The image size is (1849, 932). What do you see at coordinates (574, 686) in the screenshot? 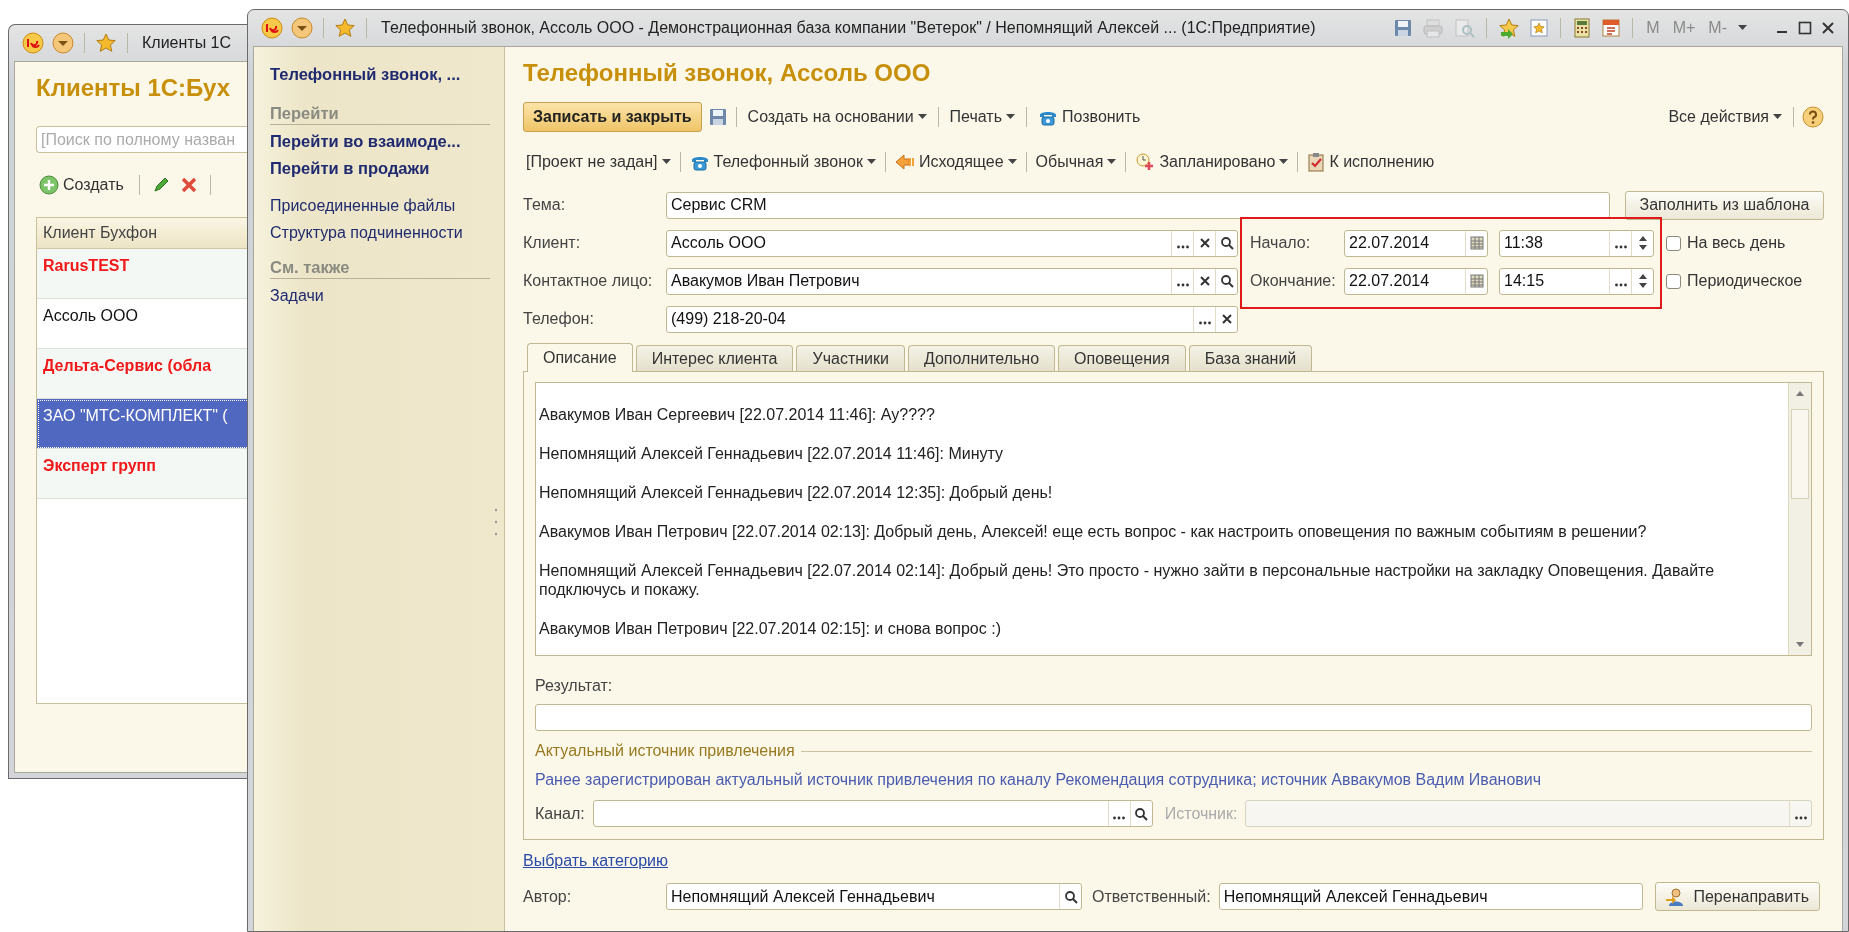
I see `field-label: Результат:` at bounding box center [574, 686].